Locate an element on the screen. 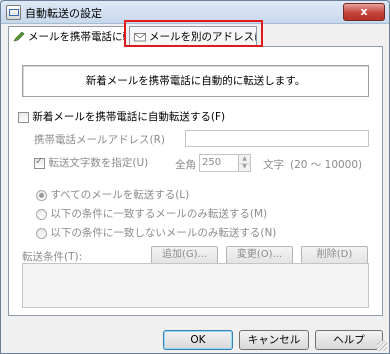  tab-label: メールを携帯電話に転送 is located at coordinates (76, 37).